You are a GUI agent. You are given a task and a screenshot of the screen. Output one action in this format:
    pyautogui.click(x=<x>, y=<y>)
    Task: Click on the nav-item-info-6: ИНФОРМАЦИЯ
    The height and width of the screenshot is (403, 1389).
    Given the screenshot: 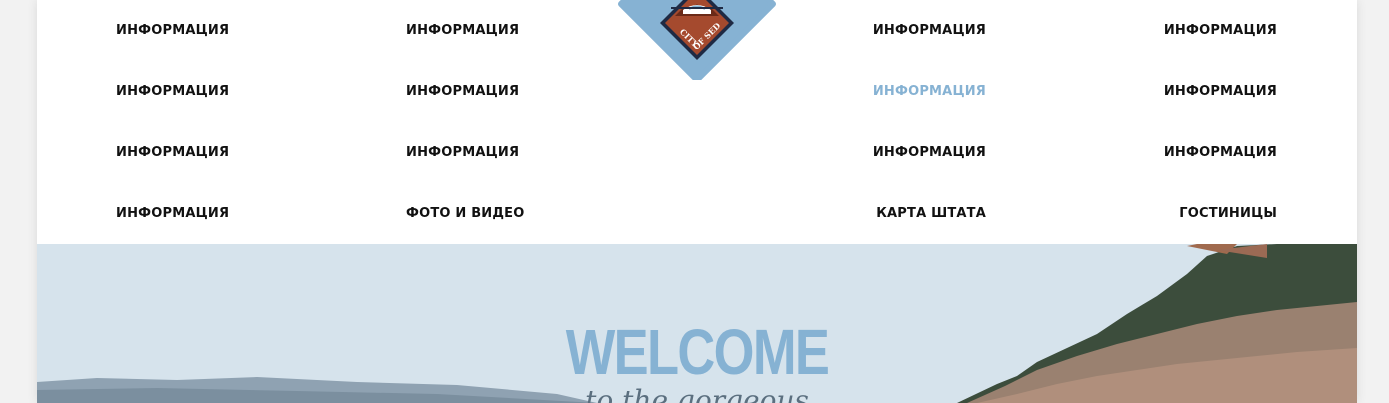 What is the action you would take?
    pyautogui.click(x=462, y=92)
    